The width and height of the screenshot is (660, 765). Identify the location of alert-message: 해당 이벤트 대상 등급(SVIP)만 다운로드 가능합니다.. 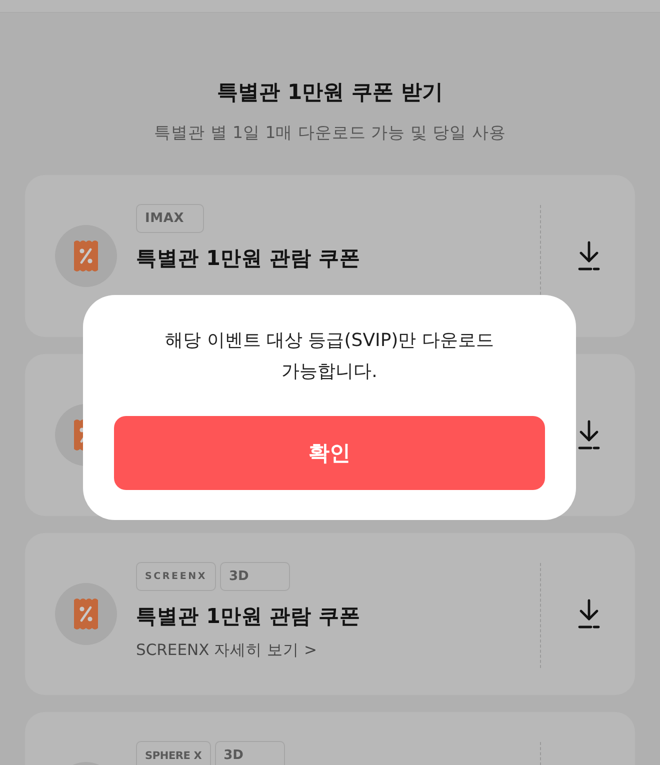
(329, 356).